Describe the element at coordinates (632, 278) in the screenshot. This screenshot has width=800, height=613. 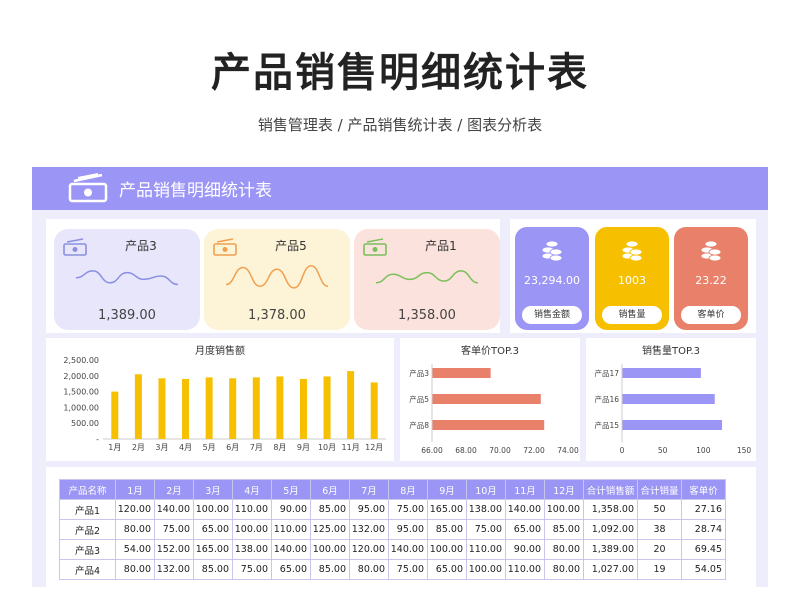
I see `kpi-sales-volume: 1003 销售量` at that location.